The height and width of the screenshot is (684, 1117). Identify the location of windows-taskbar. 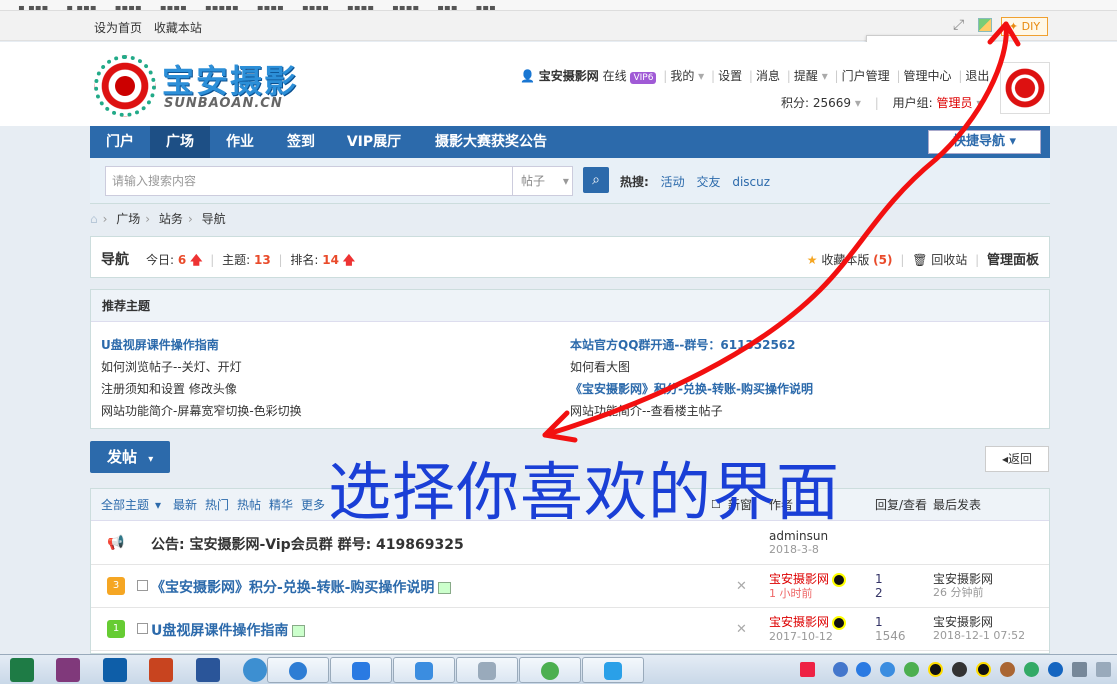
(558, 669).